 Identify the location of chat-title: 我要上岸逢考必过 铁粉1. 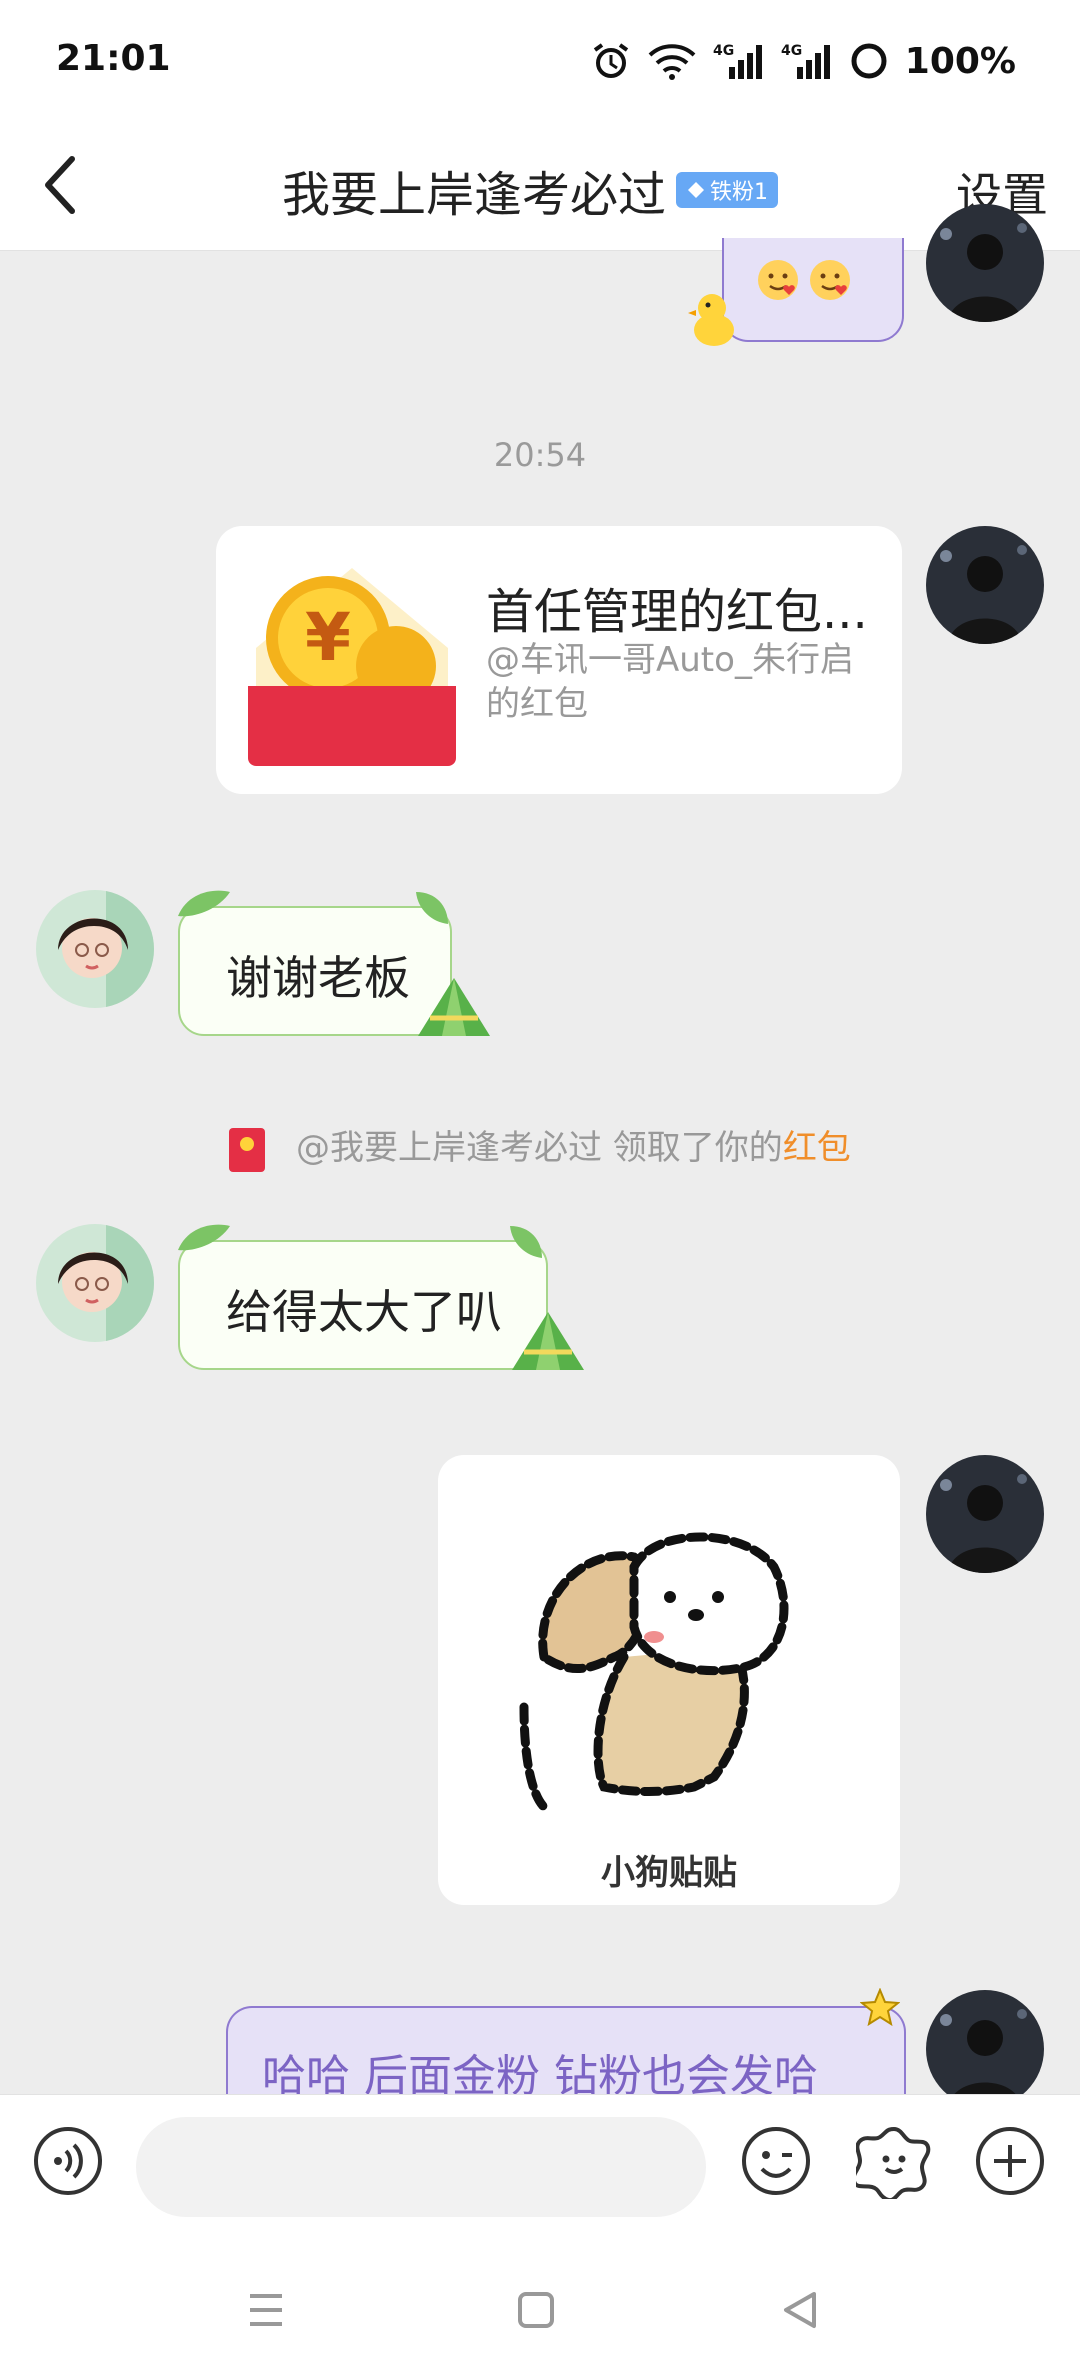
(530, 190).